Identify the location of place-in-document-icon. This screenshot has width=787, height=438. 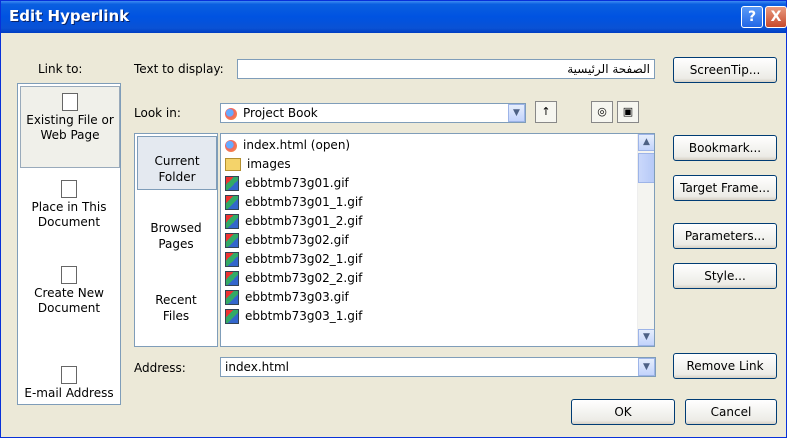
(69, 189).